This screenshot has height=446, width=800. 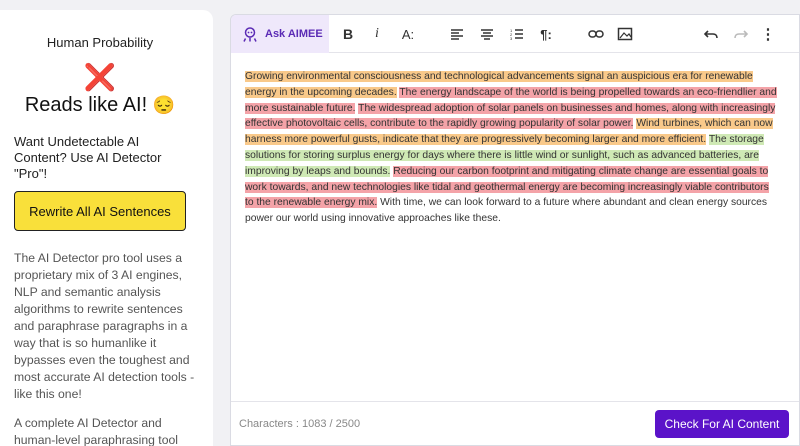 I want to click on undo-icon, so click(x=710, y=34).